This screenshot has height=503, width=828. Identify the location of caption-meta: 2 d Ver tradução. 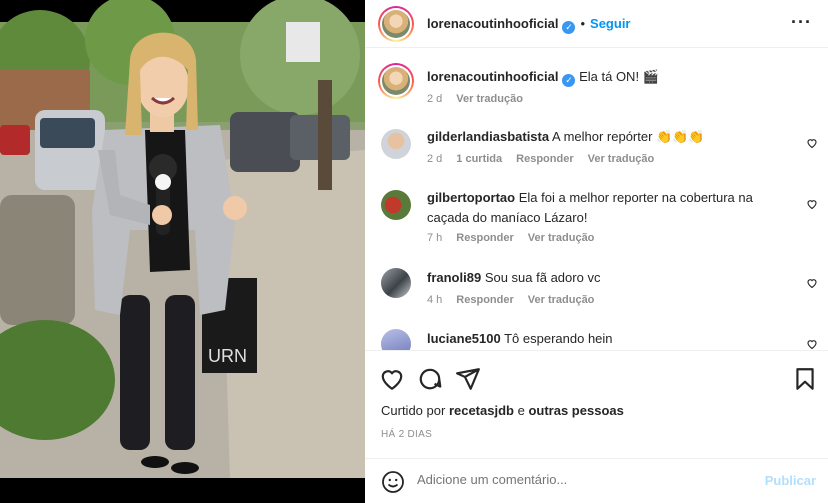
(482, 99).